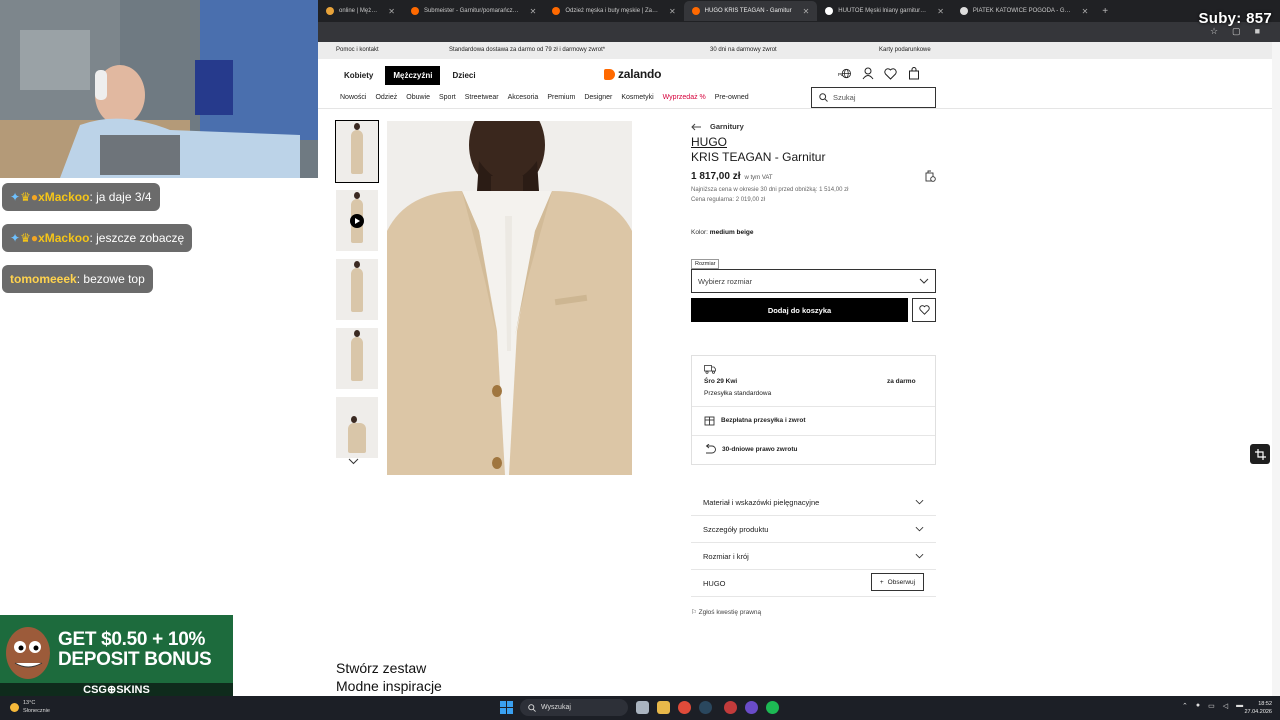 The image size is (1280, 720). What do you see at coordinates (721, 381) in the screenshot?
I see `delivery-date: Śro 29 Kwi` at bounding box center [721, 381].